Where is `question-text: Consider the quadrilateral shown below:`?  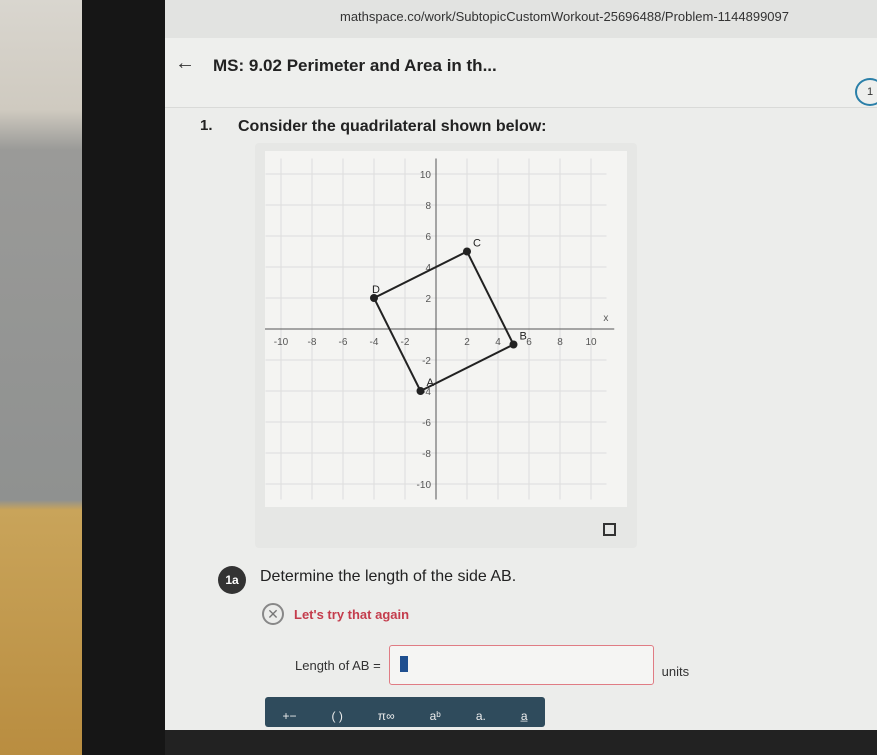 question-text: Consider the quadrilateral shown below: is located at coordinates (392, 126).